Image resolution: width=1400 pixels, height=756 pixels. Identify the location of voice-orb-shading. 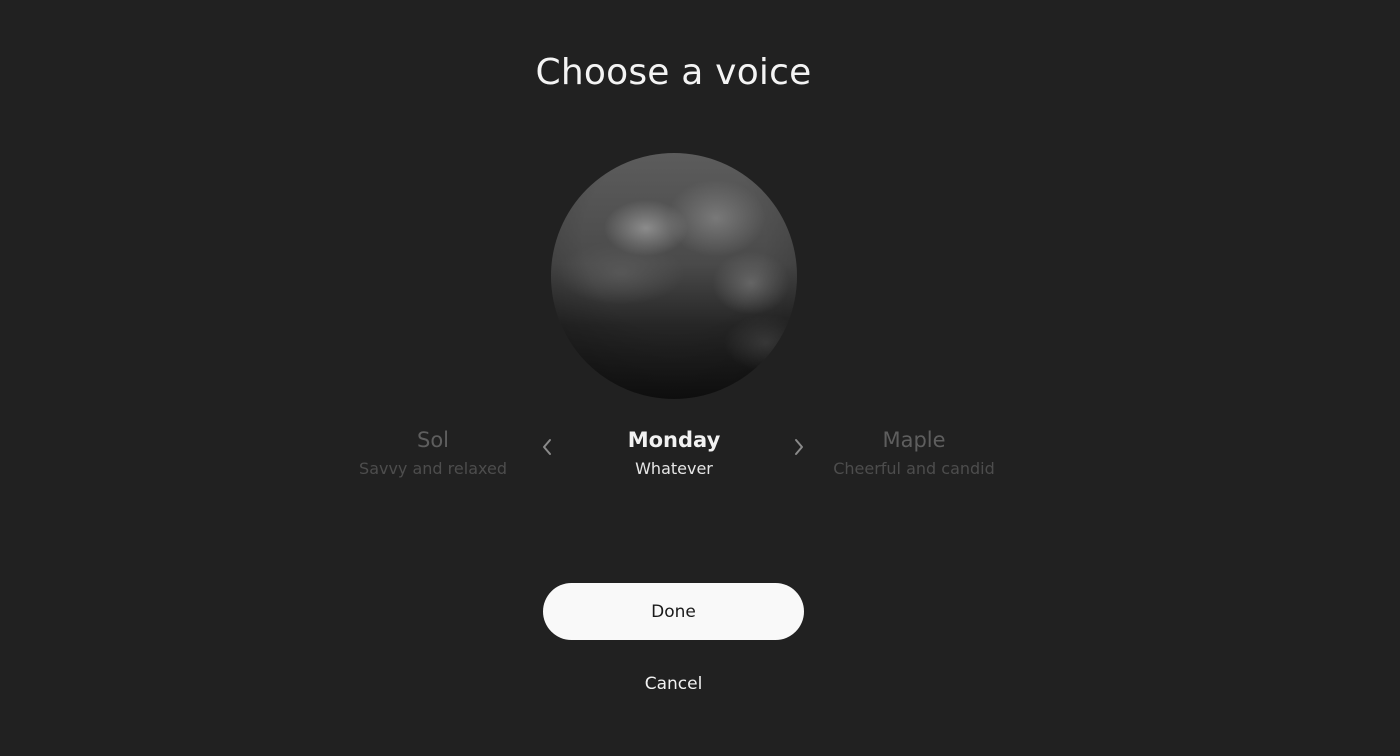
(674, 276).